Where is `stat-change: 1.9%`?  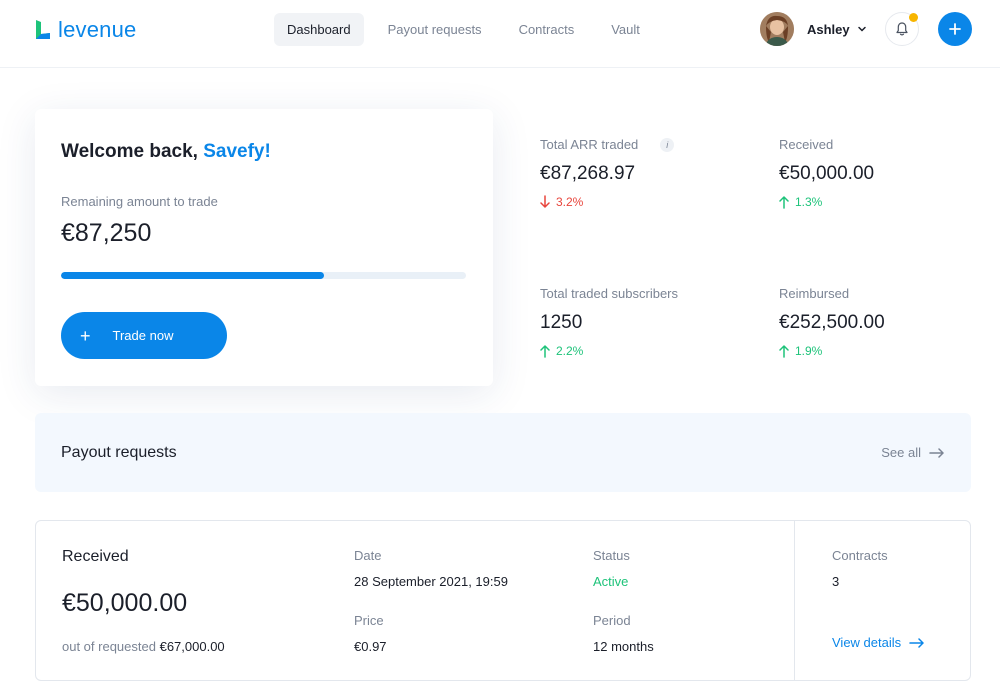 stat-change: 1.9% is located at coordinates (832, 351).